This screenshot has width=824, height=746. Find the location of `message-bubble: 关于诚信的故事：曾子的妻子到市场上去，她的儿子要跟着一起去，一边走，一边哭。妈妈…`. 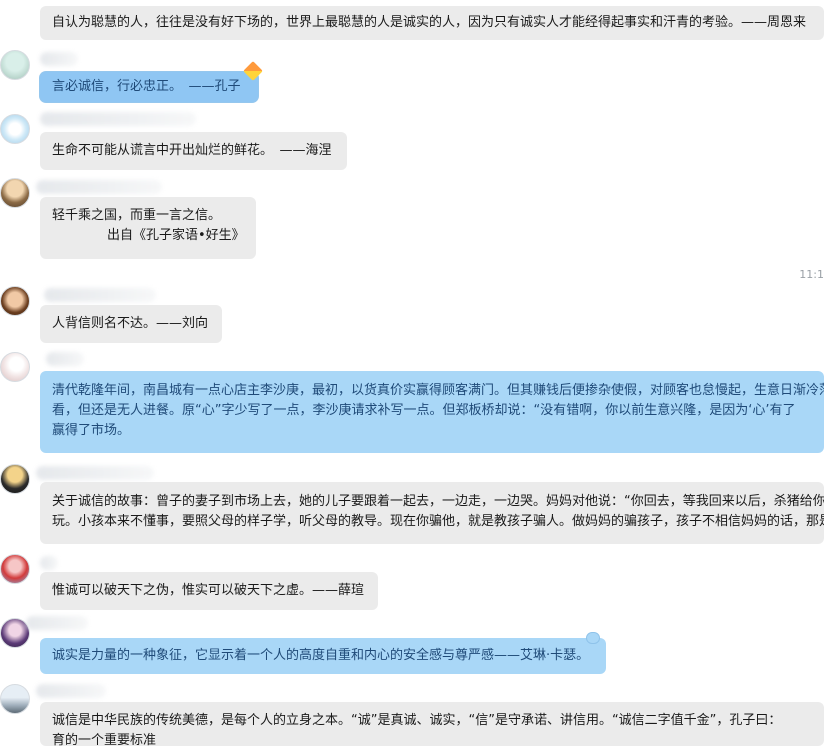

message-bubble: 关于诚信的故事：曾子的妻子到市场上去，她的儿子要跟着一起去，一边走，一边哭。妈妈… is located at coordinates (432, 513).